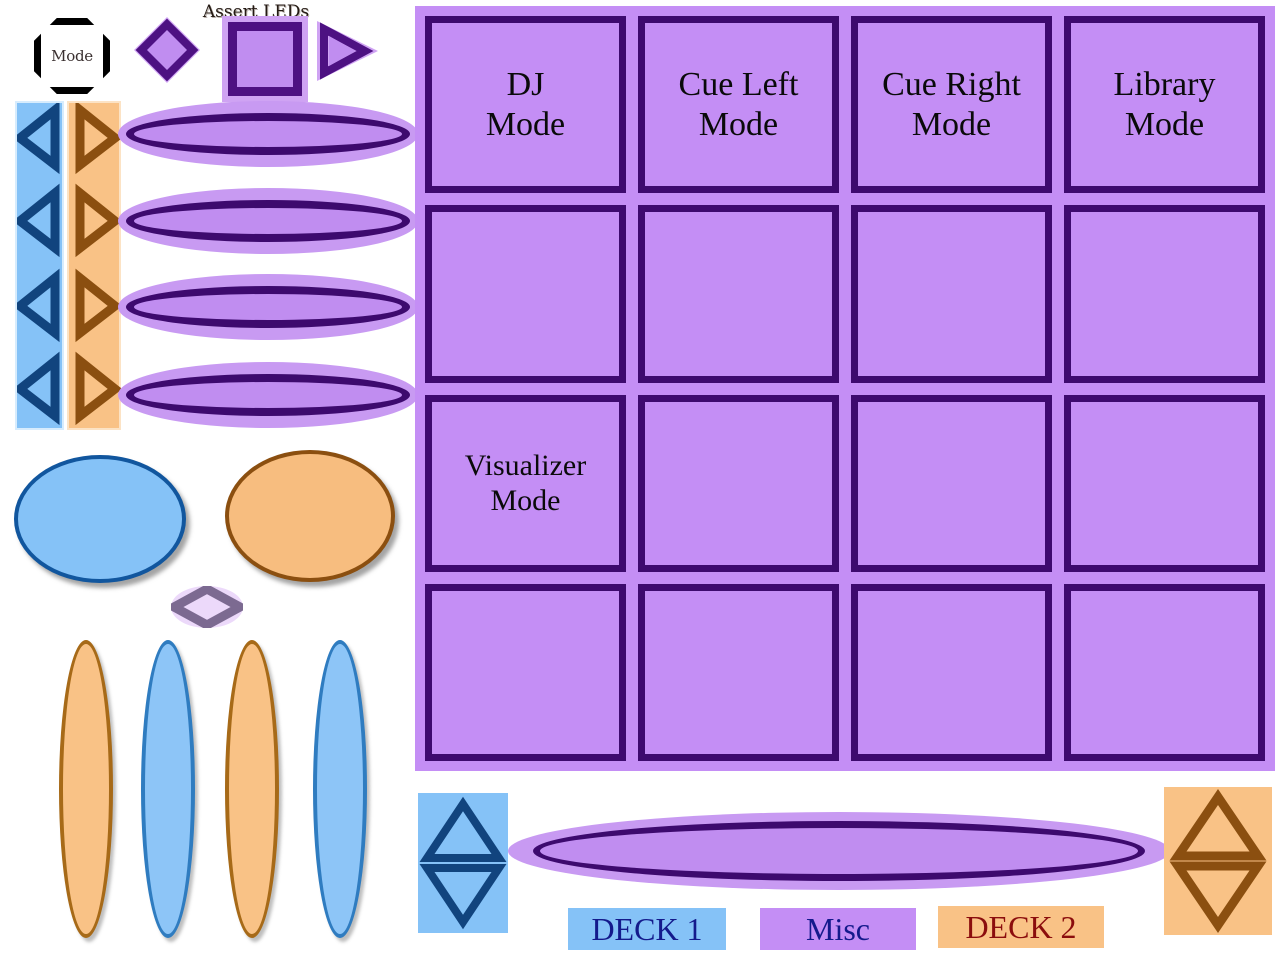 This screenshot has height=960, width=1280. I want to click on pad-r3c4, so click(1164, 483).